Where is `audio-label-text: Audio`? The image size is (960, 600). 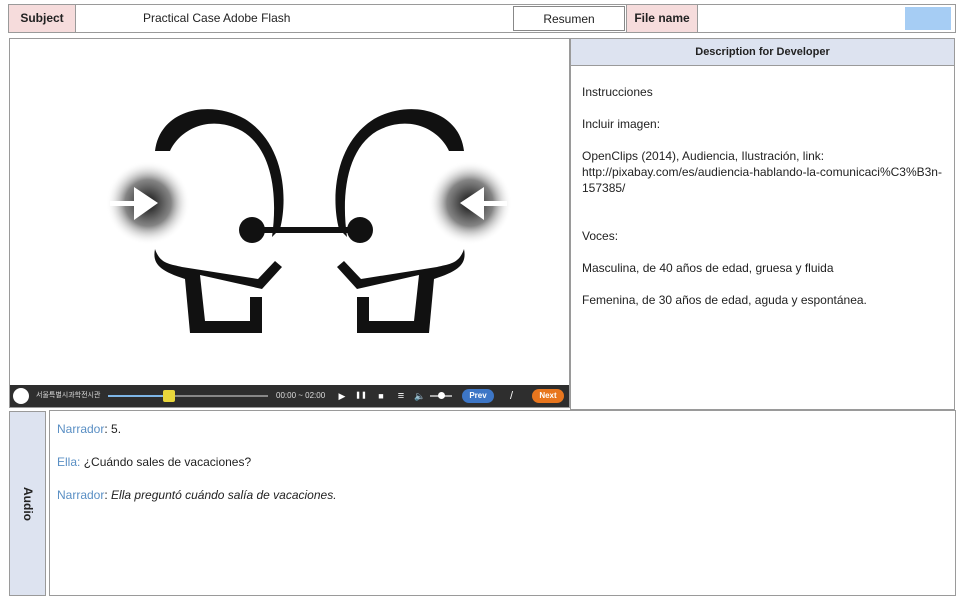
audio-label-text: Audio is located at coordinates (27, 503).